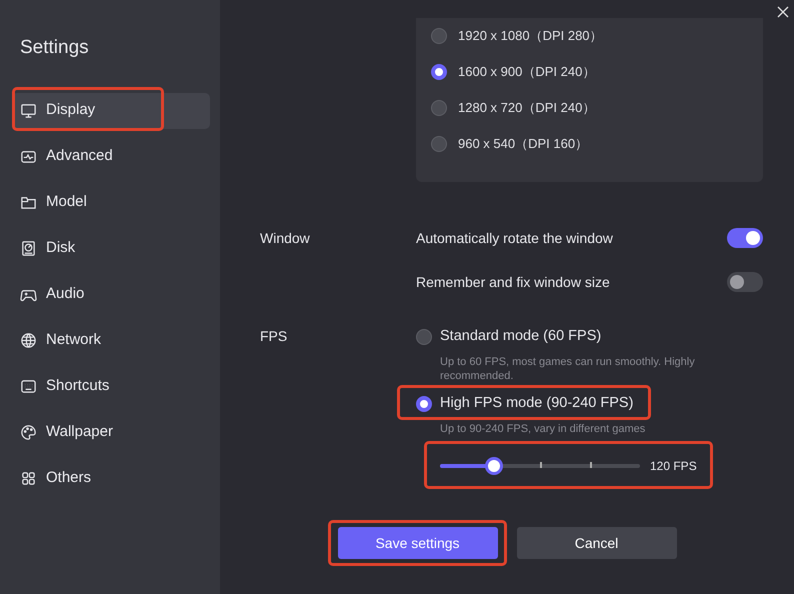 This screenshot has height=594, width=794. I want to click on resolution-option: 1920 x 1080（DPI 280）, so click(530, 36).